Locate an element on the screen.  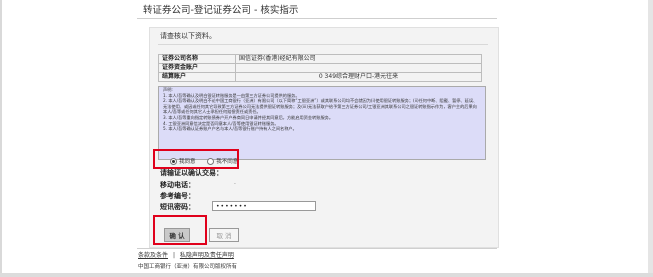
window-right-edge is located at coordinates (650, 138).